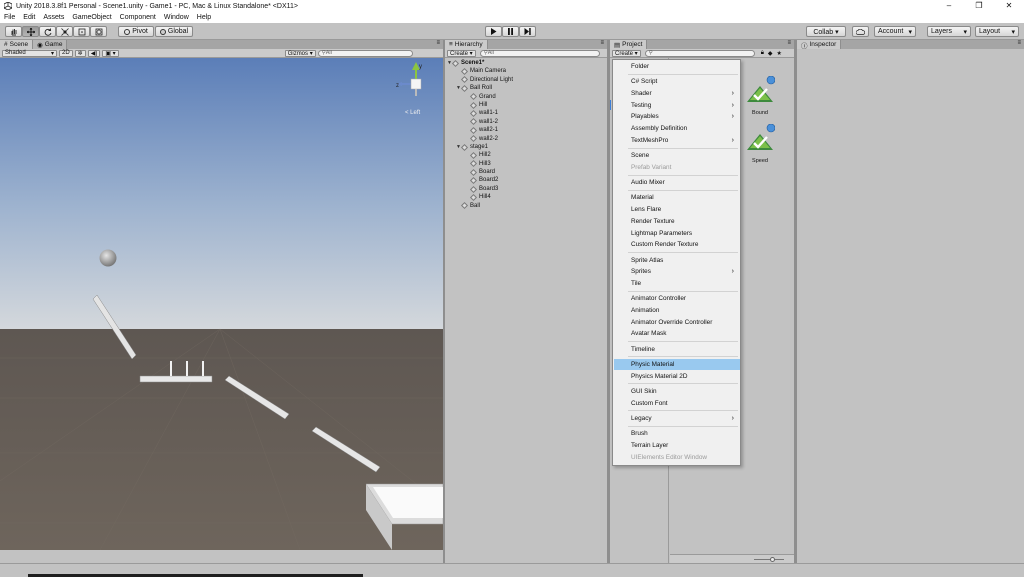 The width and height of the screenshot is (1024, 577). Describe the element at coordinates (677, 221) in the screenshot. I see `menu-item: Render Texture` at that location.